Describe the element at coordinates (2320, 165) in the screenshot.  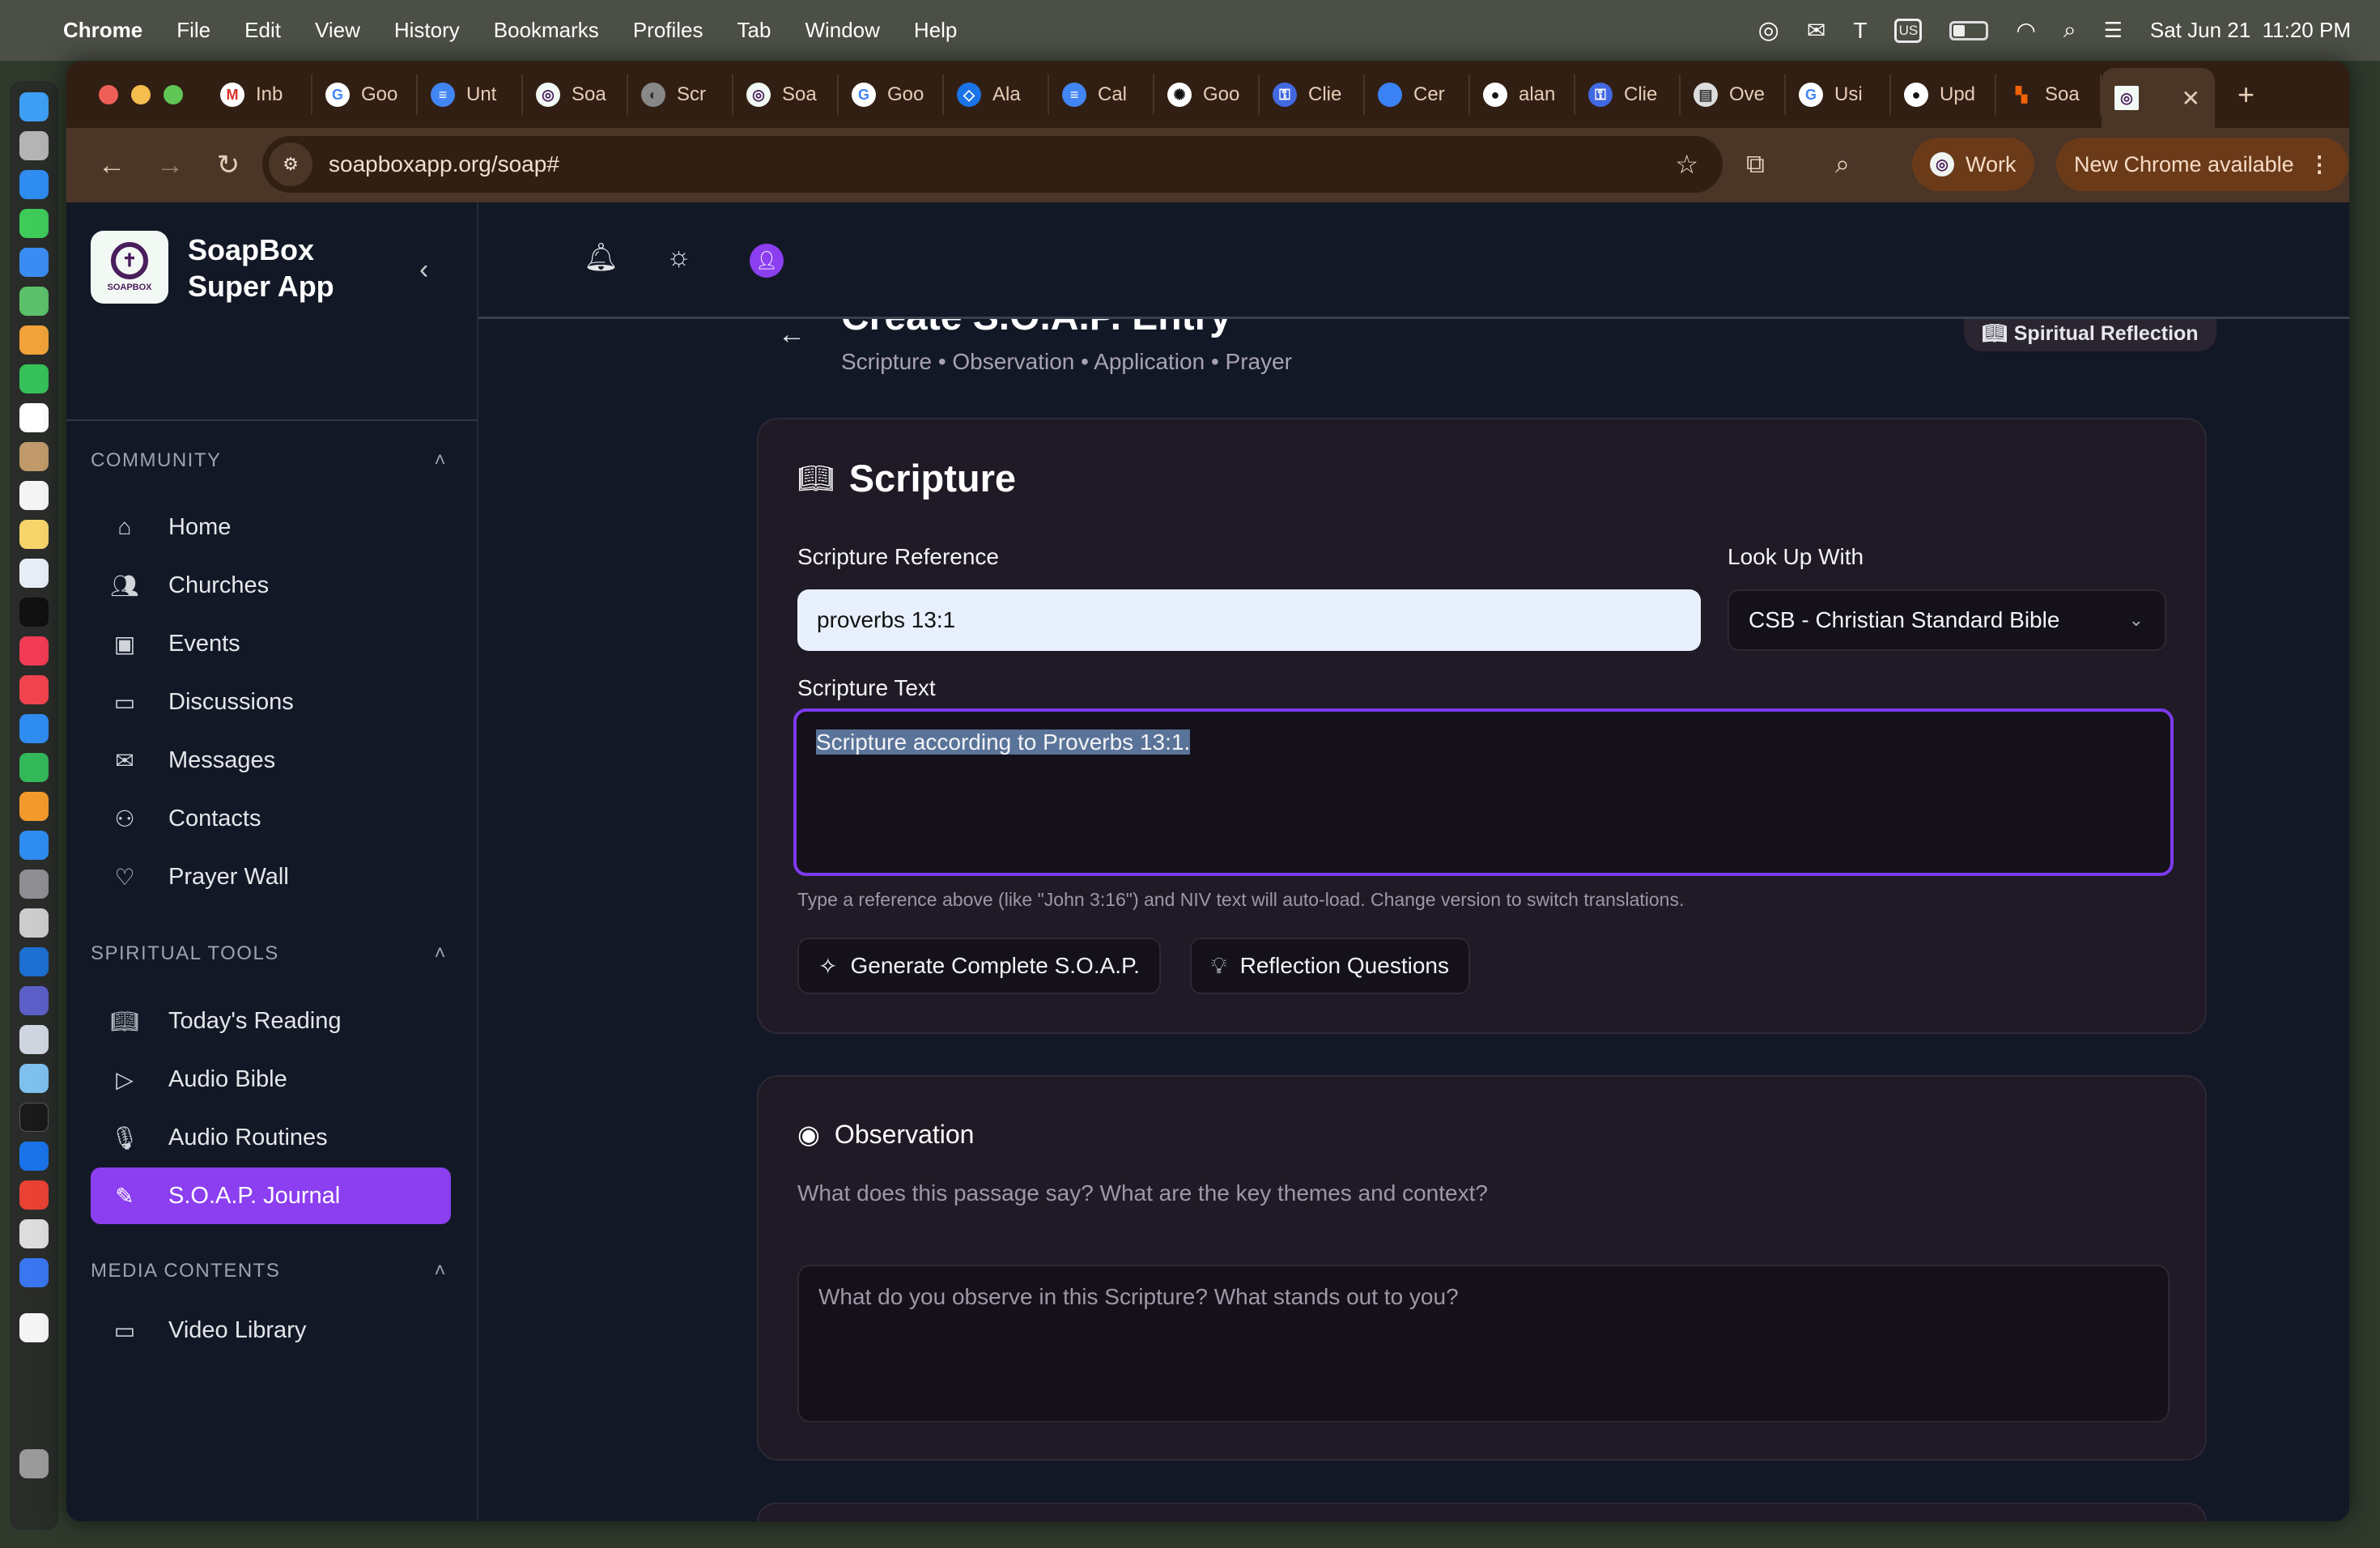
I see `more-menu-icon: ⋮` at that location.